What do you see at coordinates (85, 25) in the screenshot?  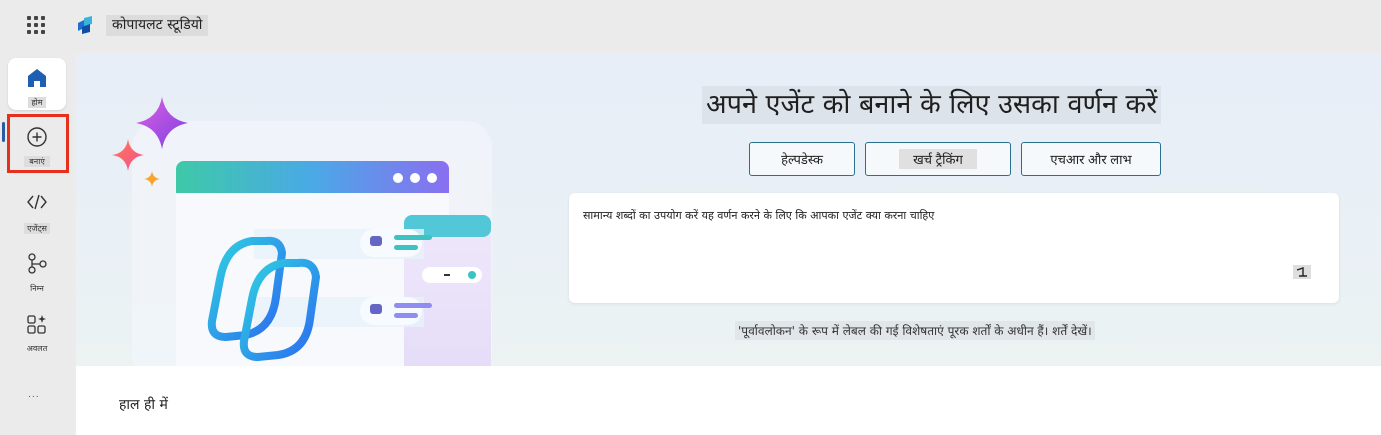 I see `copilot-studio-logo-icon` at bounding box center [85, 25].